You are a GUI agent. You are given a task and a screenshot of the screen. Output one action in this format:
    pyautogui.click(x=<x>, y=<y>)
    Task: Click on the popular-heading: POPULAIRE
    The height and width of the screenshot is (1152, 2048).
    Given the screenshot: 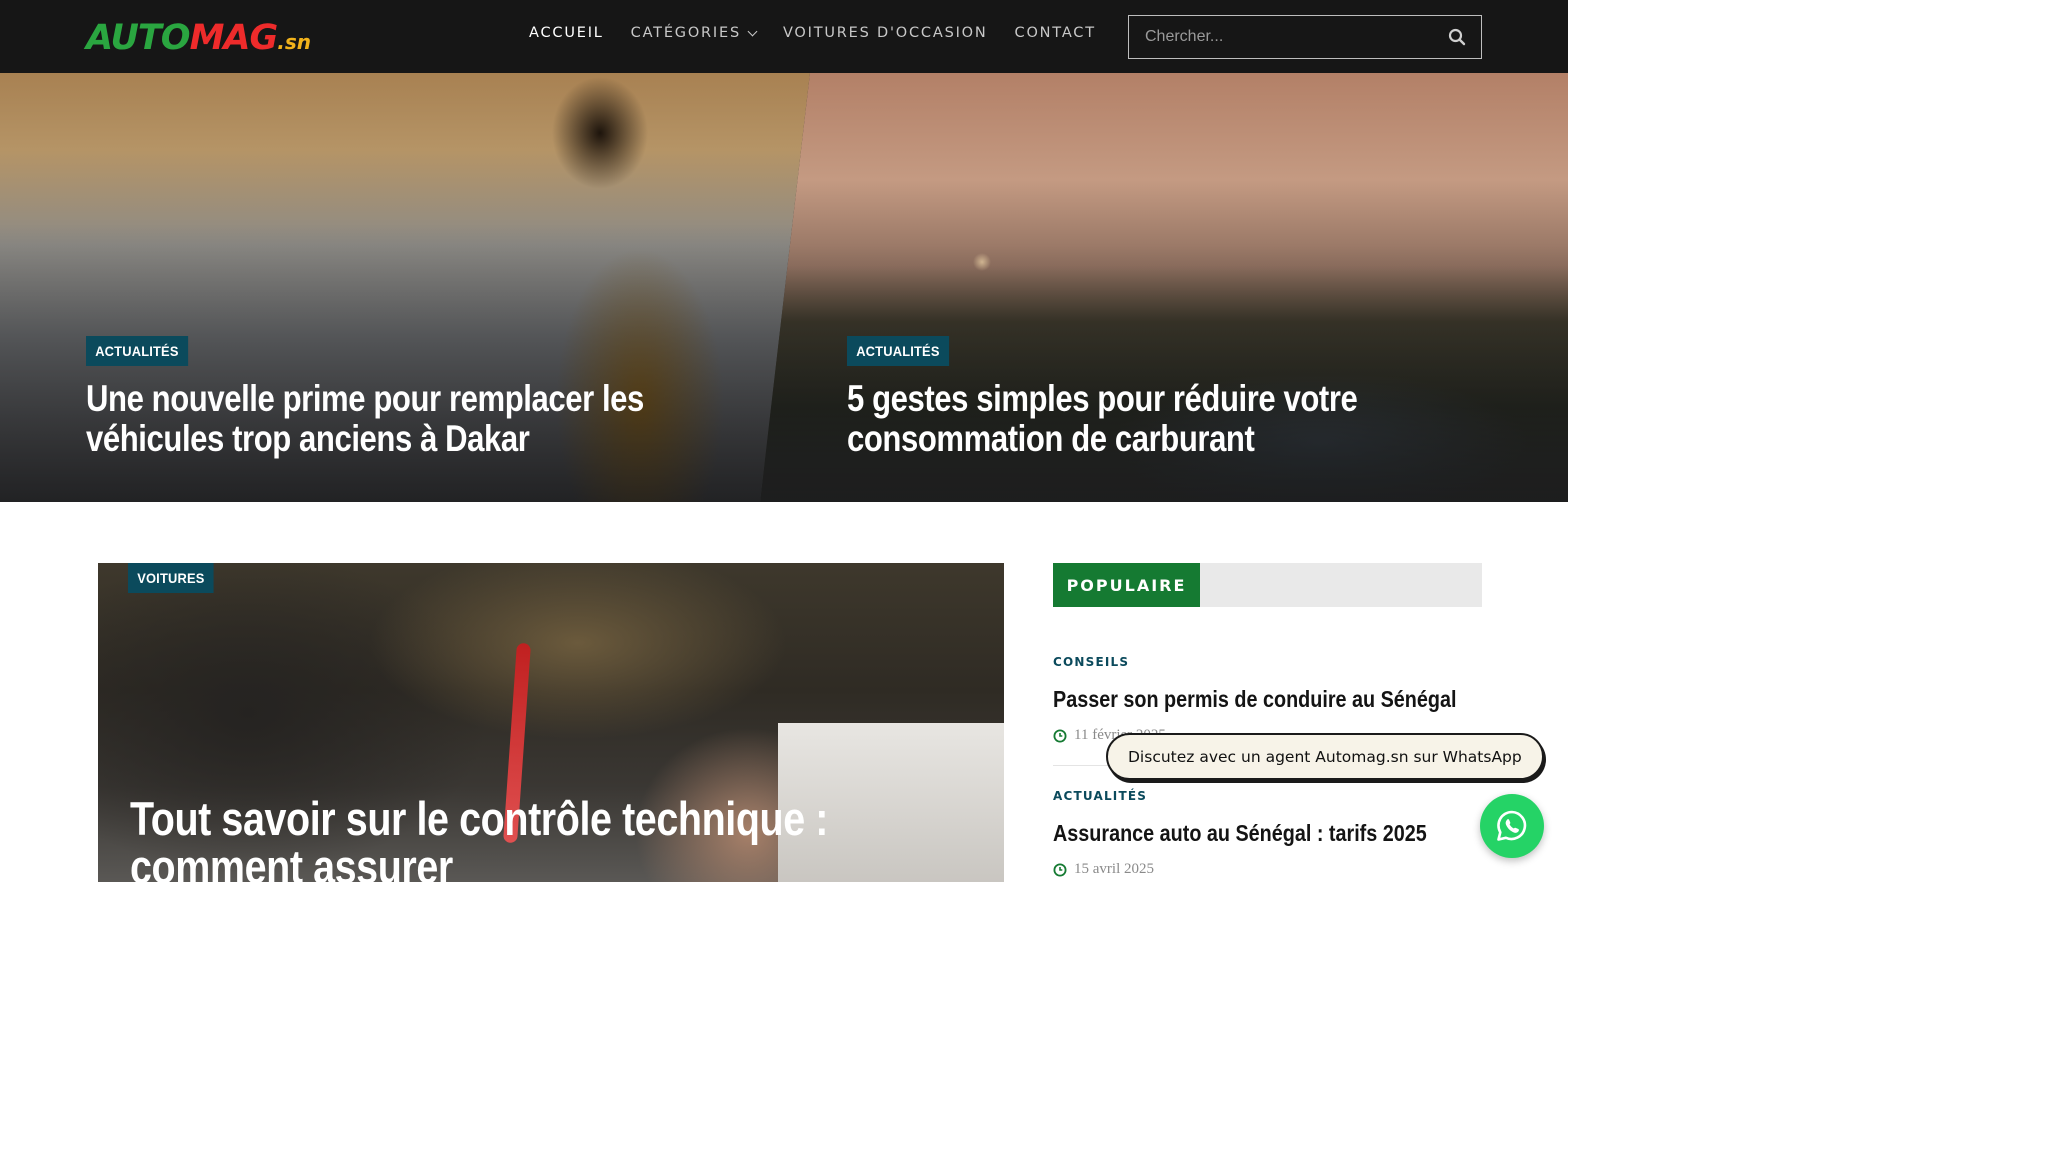 What is the action you would take?
    pyautogui.click(x=1126, y=585)
    